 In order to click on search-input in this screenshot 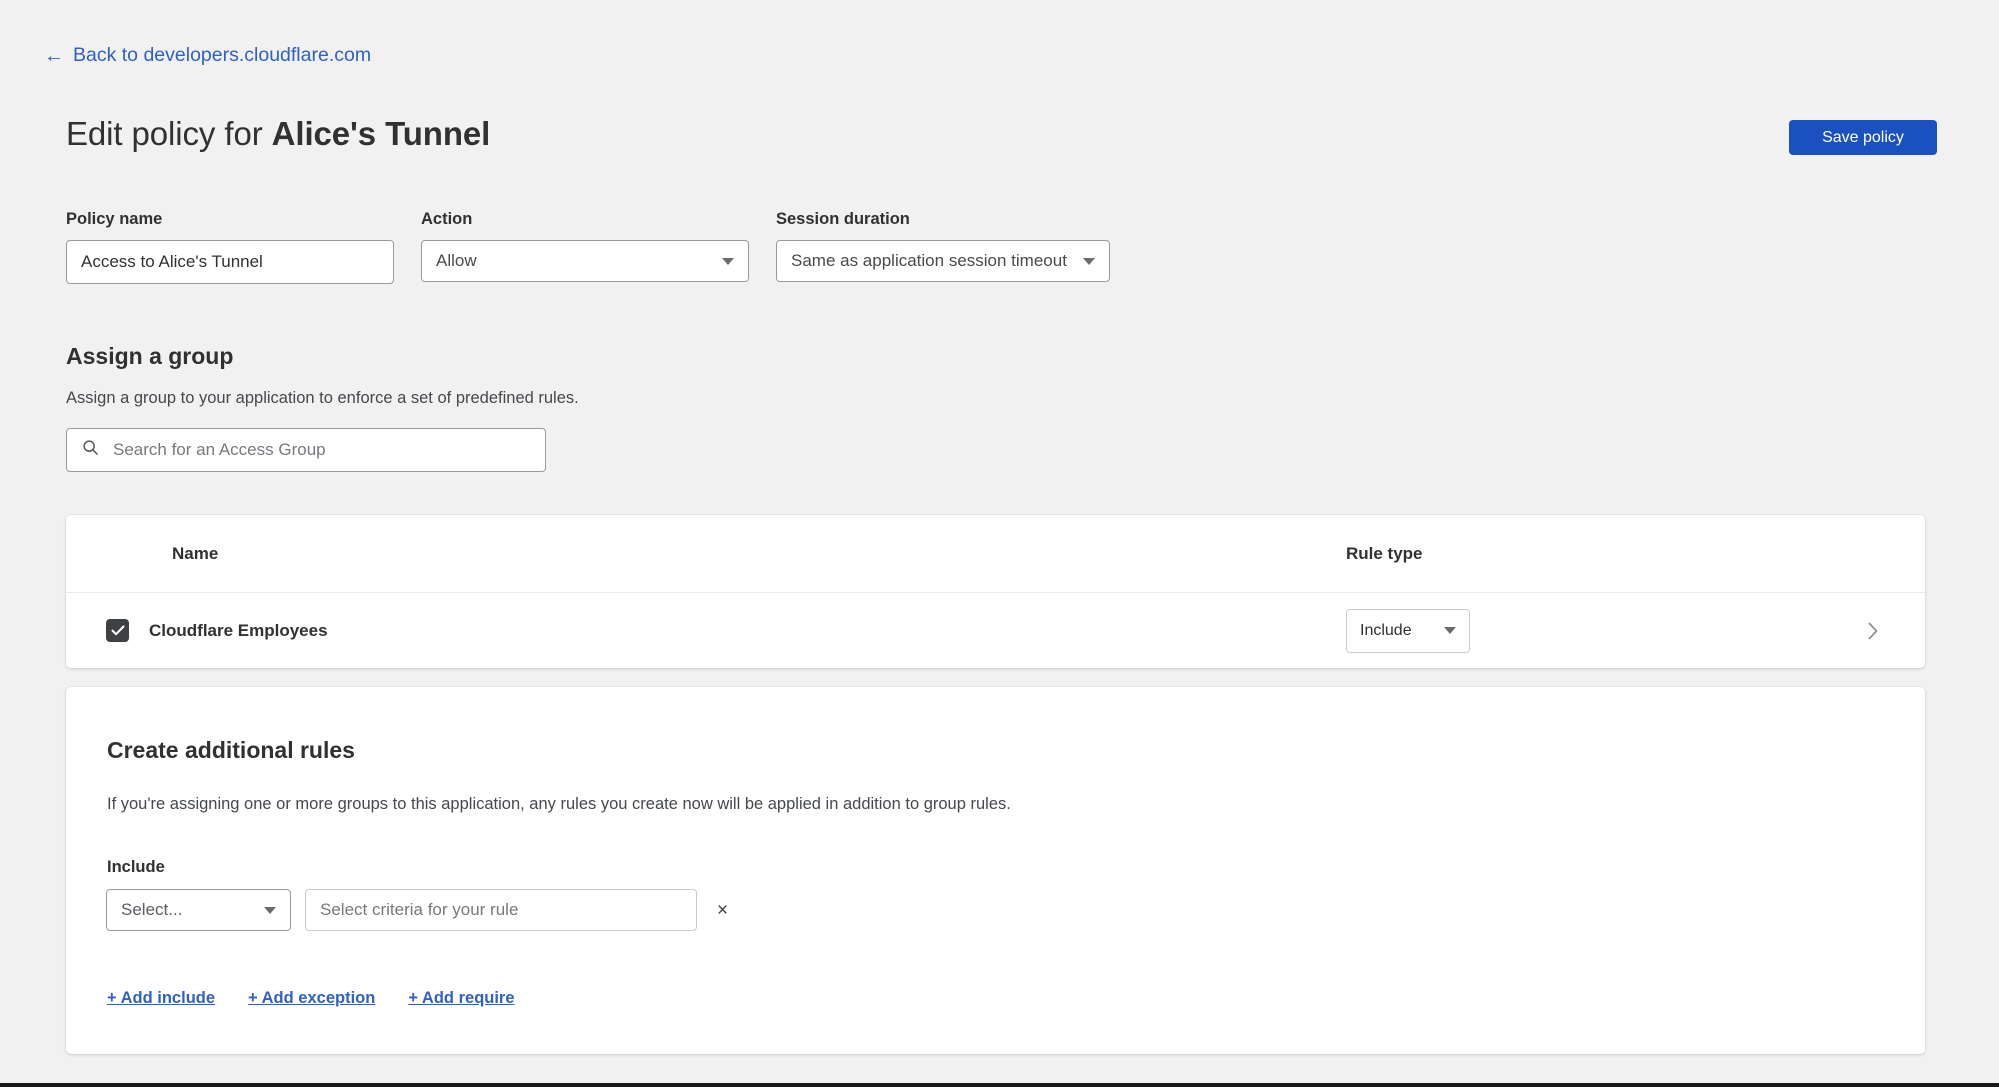, I will do `click(320, 450)`.